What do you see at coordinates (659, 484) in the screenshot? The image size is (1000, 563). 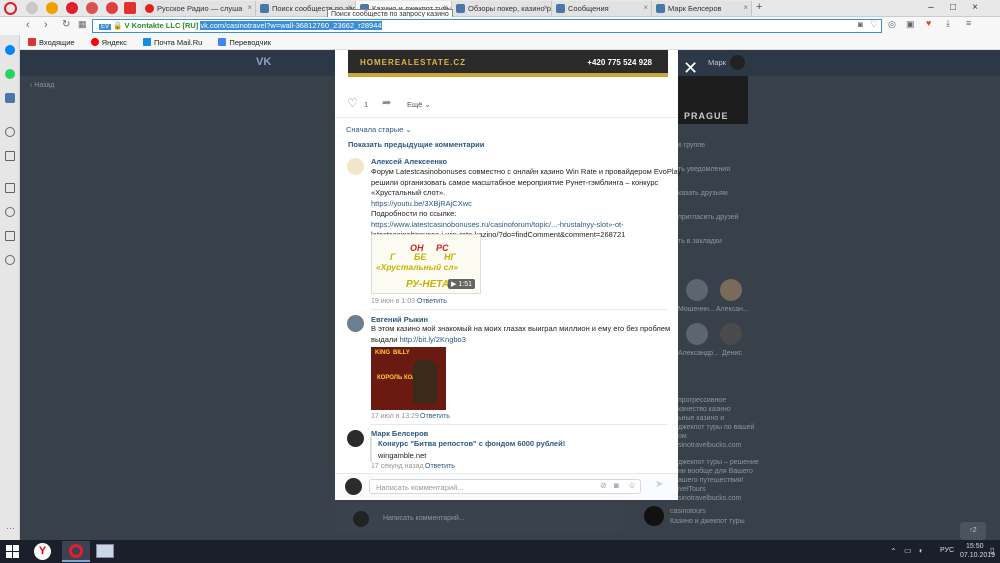 I see `send-comment-icon: ➤` at bounding box center [659, 484].